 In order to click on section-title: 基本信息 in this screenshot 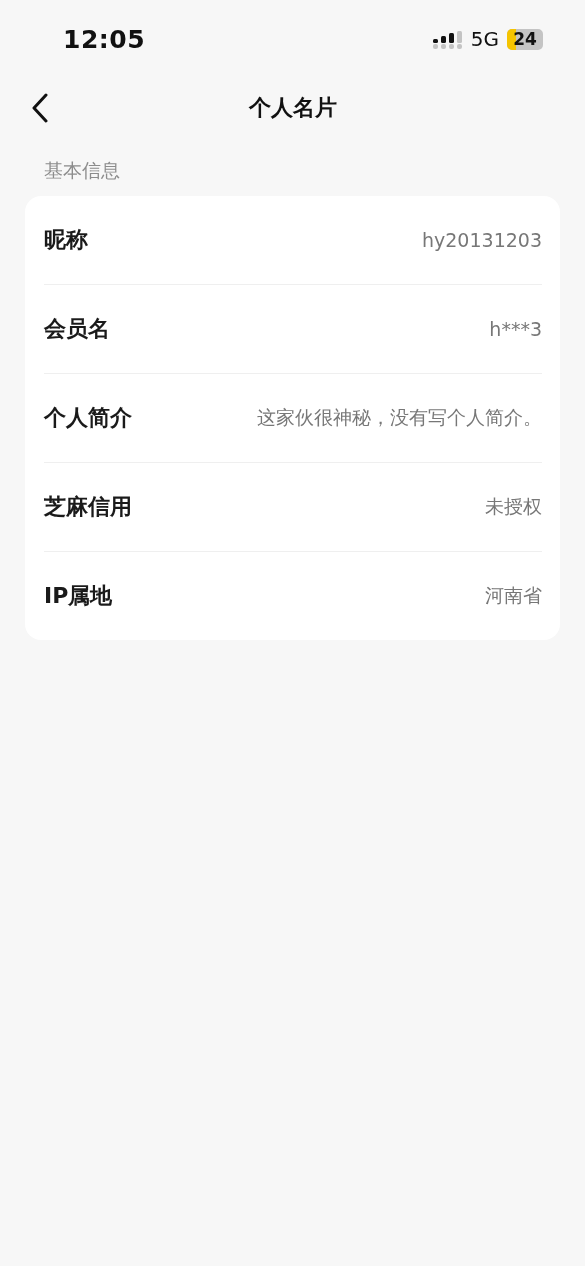, I will do `click(82, 170)`.